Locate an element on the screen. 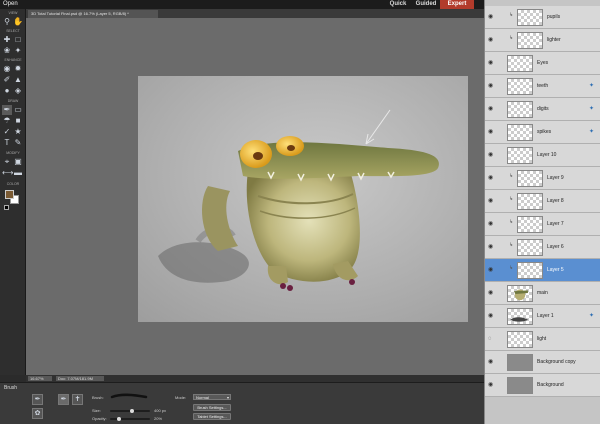 This screenshot has height=424, width=600. pencil-tool-icon: ✎ is located at coordinates (18, 143).